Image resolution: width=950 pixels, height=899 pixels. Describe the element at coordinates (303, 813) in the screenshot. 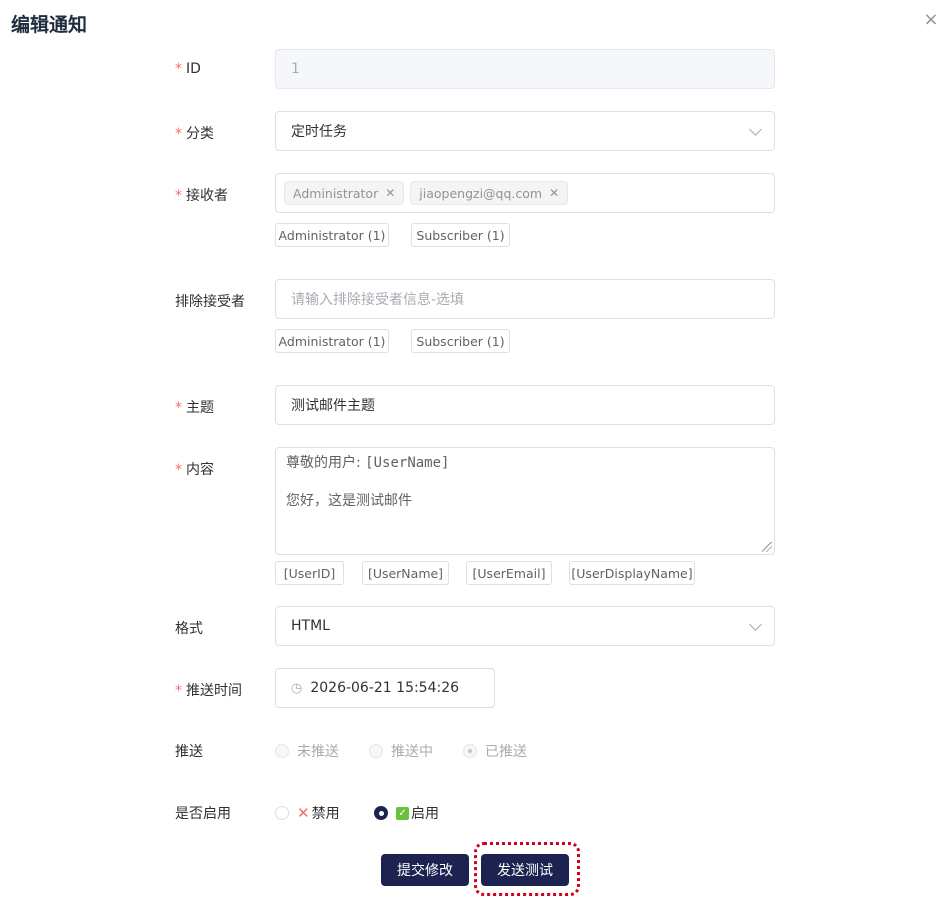

I see `cross-icon: ✕` at that location.